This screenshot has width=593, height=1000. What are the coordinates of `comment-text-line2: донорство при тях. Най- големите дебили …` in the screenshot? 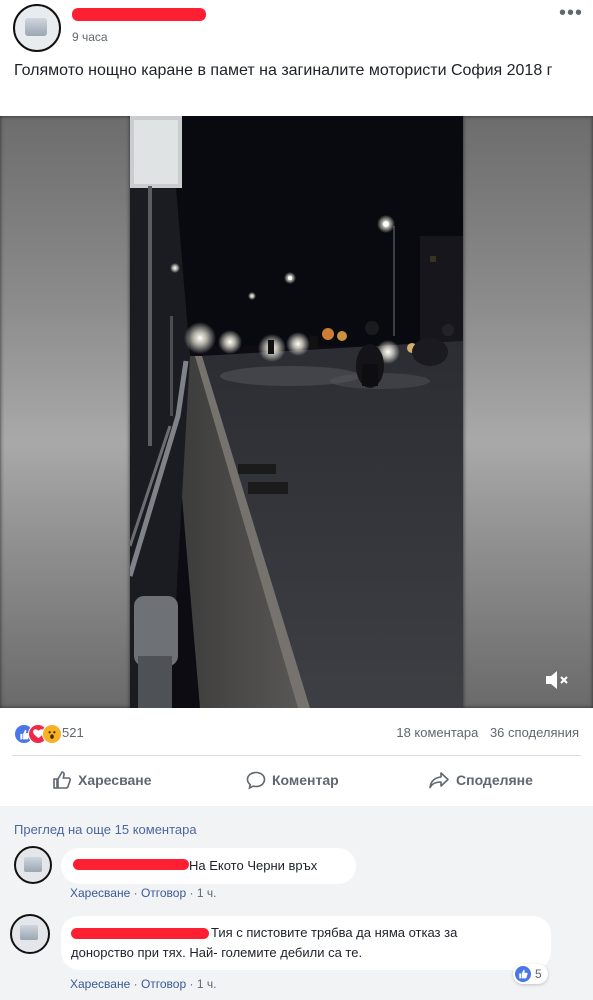 It's located at (217, 952).